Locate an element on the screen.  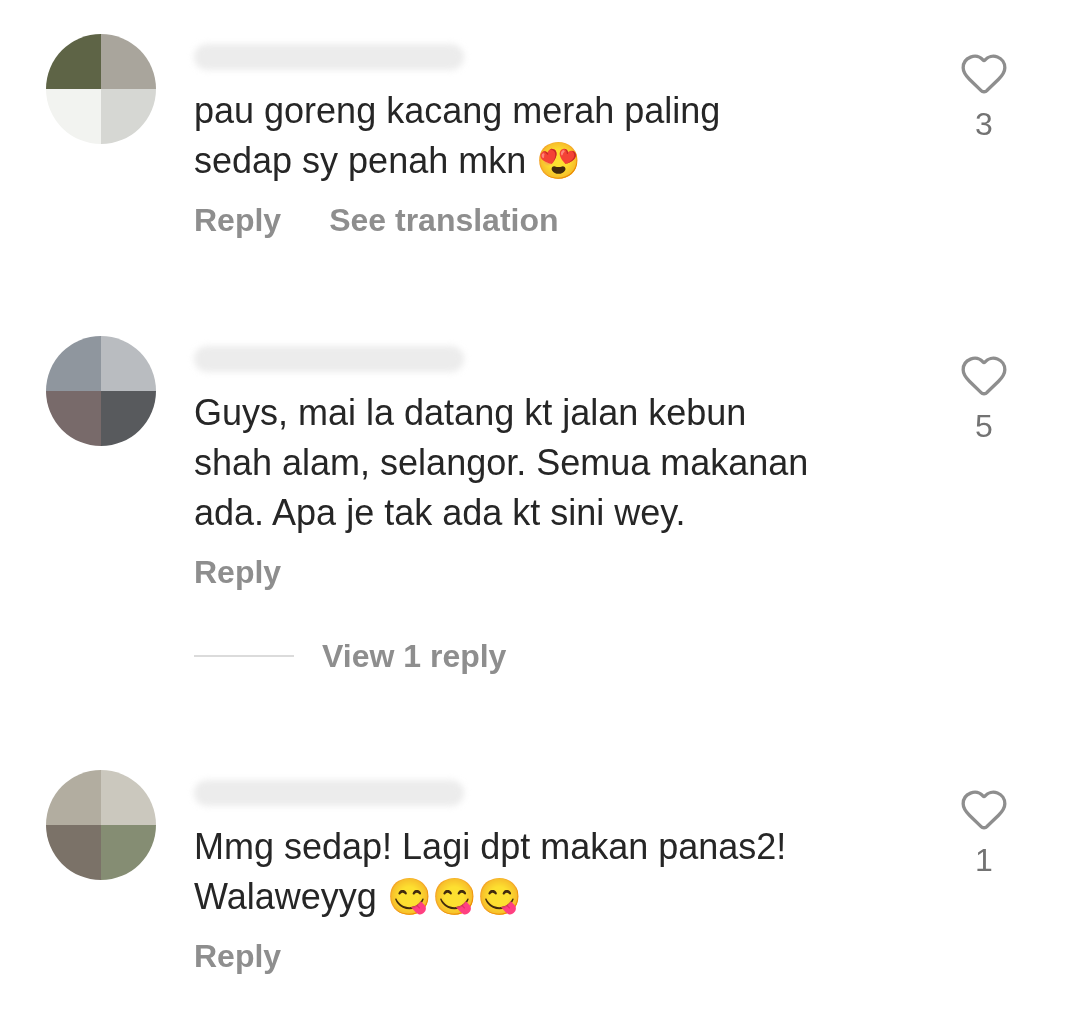
like-count: 5 is located at coordinates (984, 426).